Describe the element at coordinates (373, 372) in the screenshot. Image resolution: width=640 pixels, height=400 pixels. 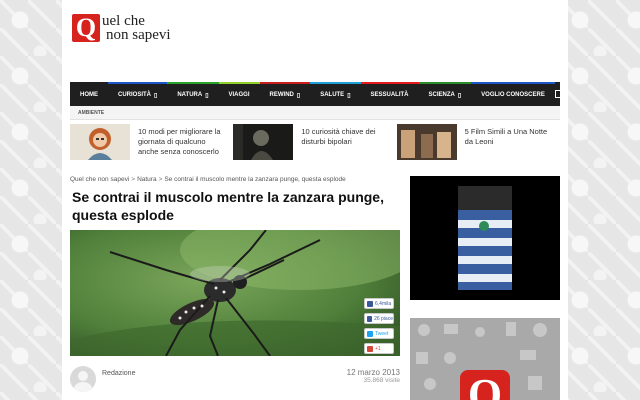
I see `post-date: 12 marzo 2013` at that location.